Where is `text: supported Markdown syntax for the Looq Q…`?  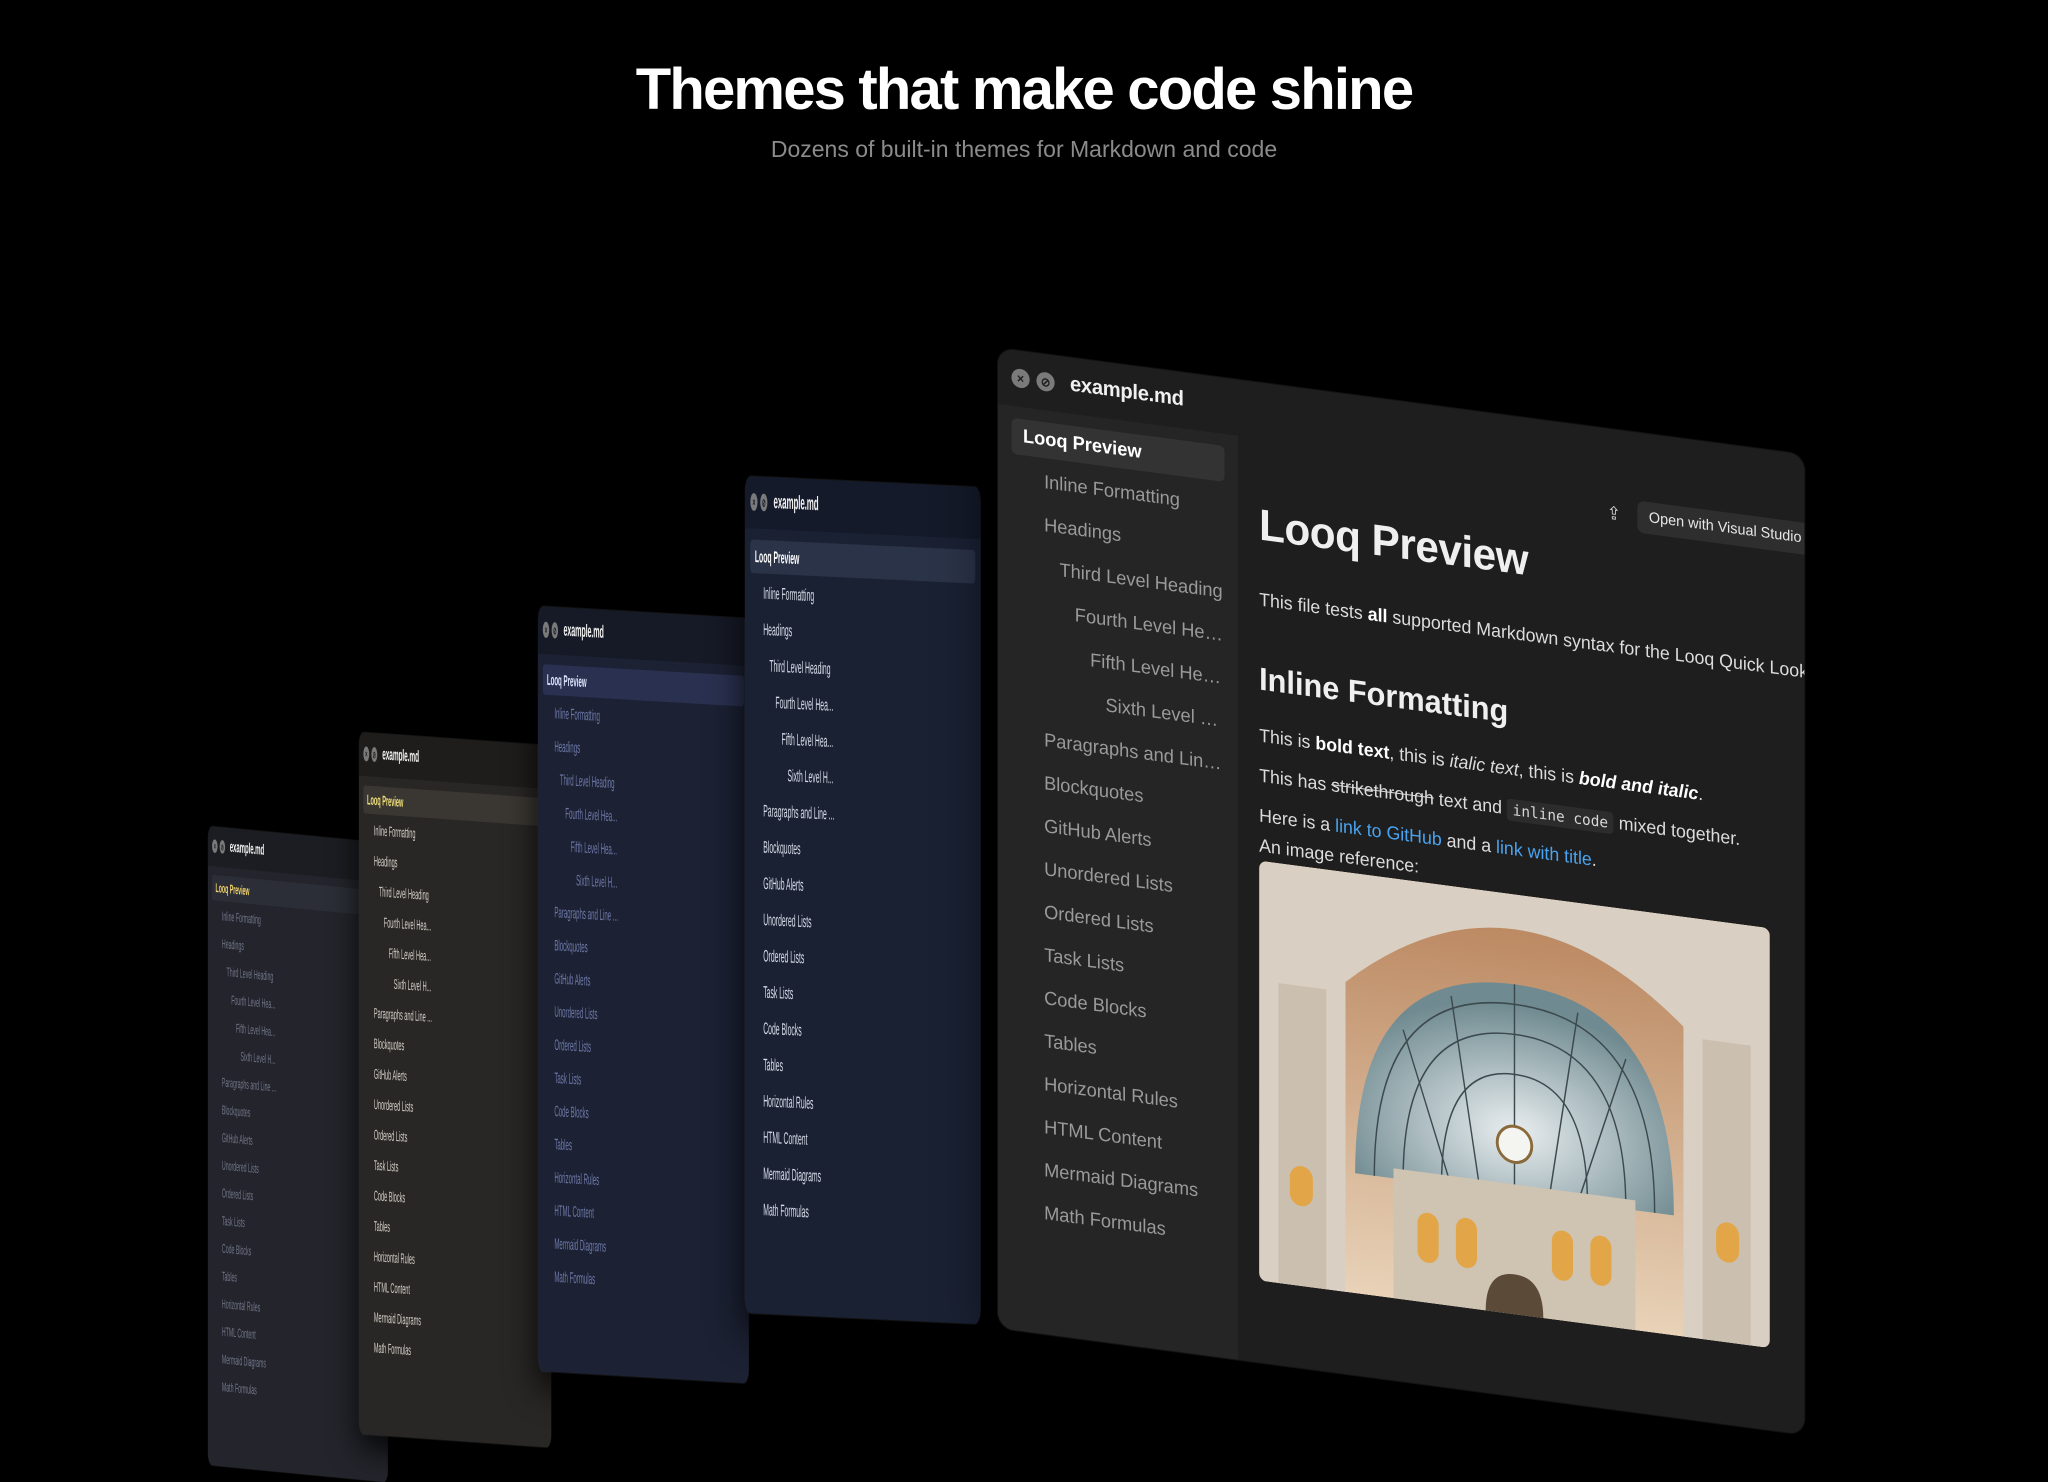 text: supported Markdown syntax for the Looq Q… is located at coordinates (1598, 649).